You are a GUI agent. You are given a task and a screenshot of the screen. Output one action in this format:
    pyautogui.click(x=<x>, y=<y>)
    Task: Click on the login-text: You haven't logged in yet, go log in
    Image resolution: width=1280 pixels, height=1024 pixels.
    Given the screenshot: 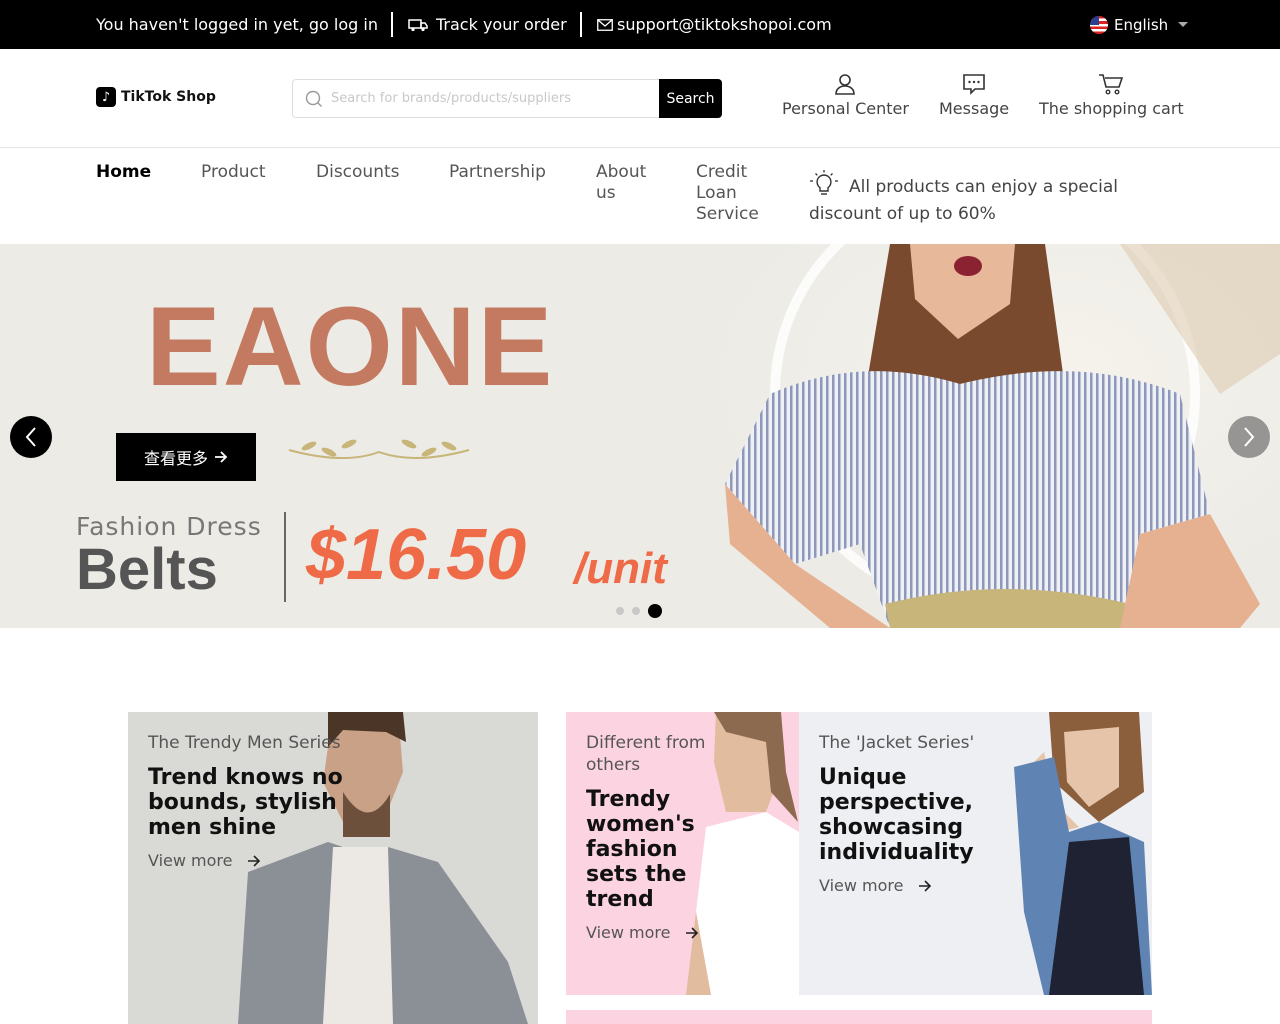 What is the action you would take?
    pyautogui.click(x=237, y=24)
    